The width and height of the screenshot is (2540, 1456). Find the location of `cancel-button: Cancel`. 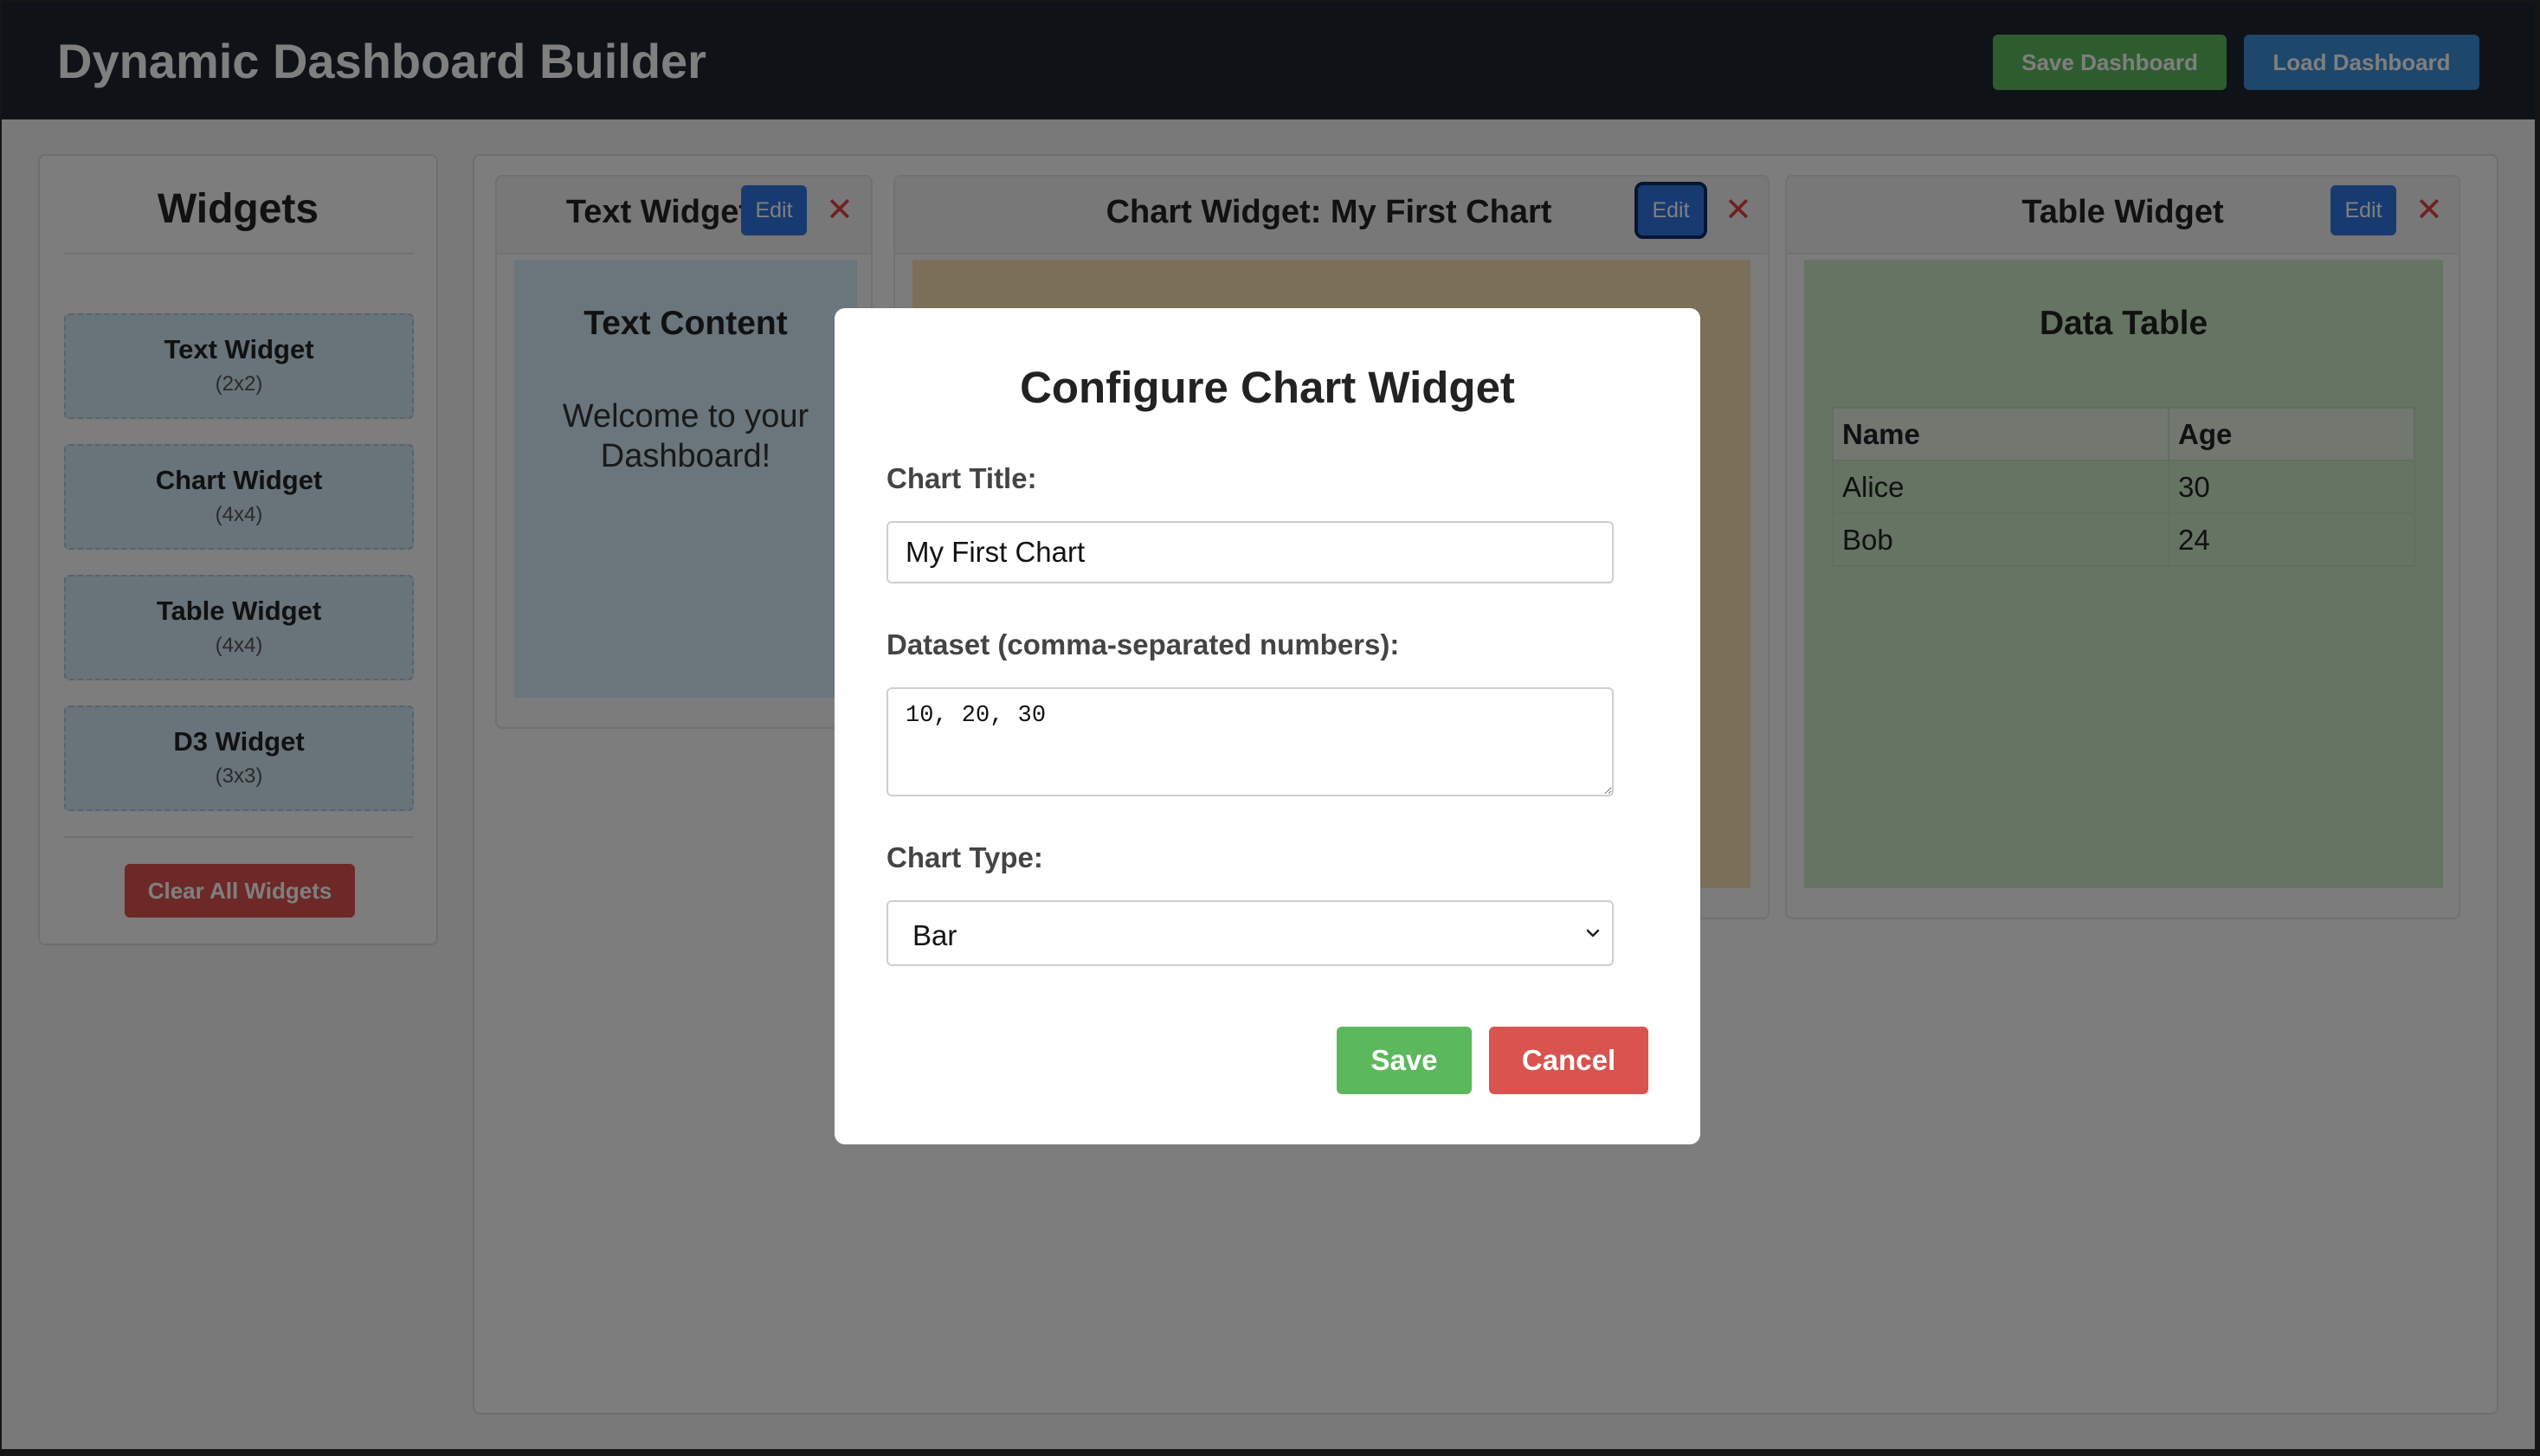

cancel-button: Cancel is located at coordinates (1568, 1060).